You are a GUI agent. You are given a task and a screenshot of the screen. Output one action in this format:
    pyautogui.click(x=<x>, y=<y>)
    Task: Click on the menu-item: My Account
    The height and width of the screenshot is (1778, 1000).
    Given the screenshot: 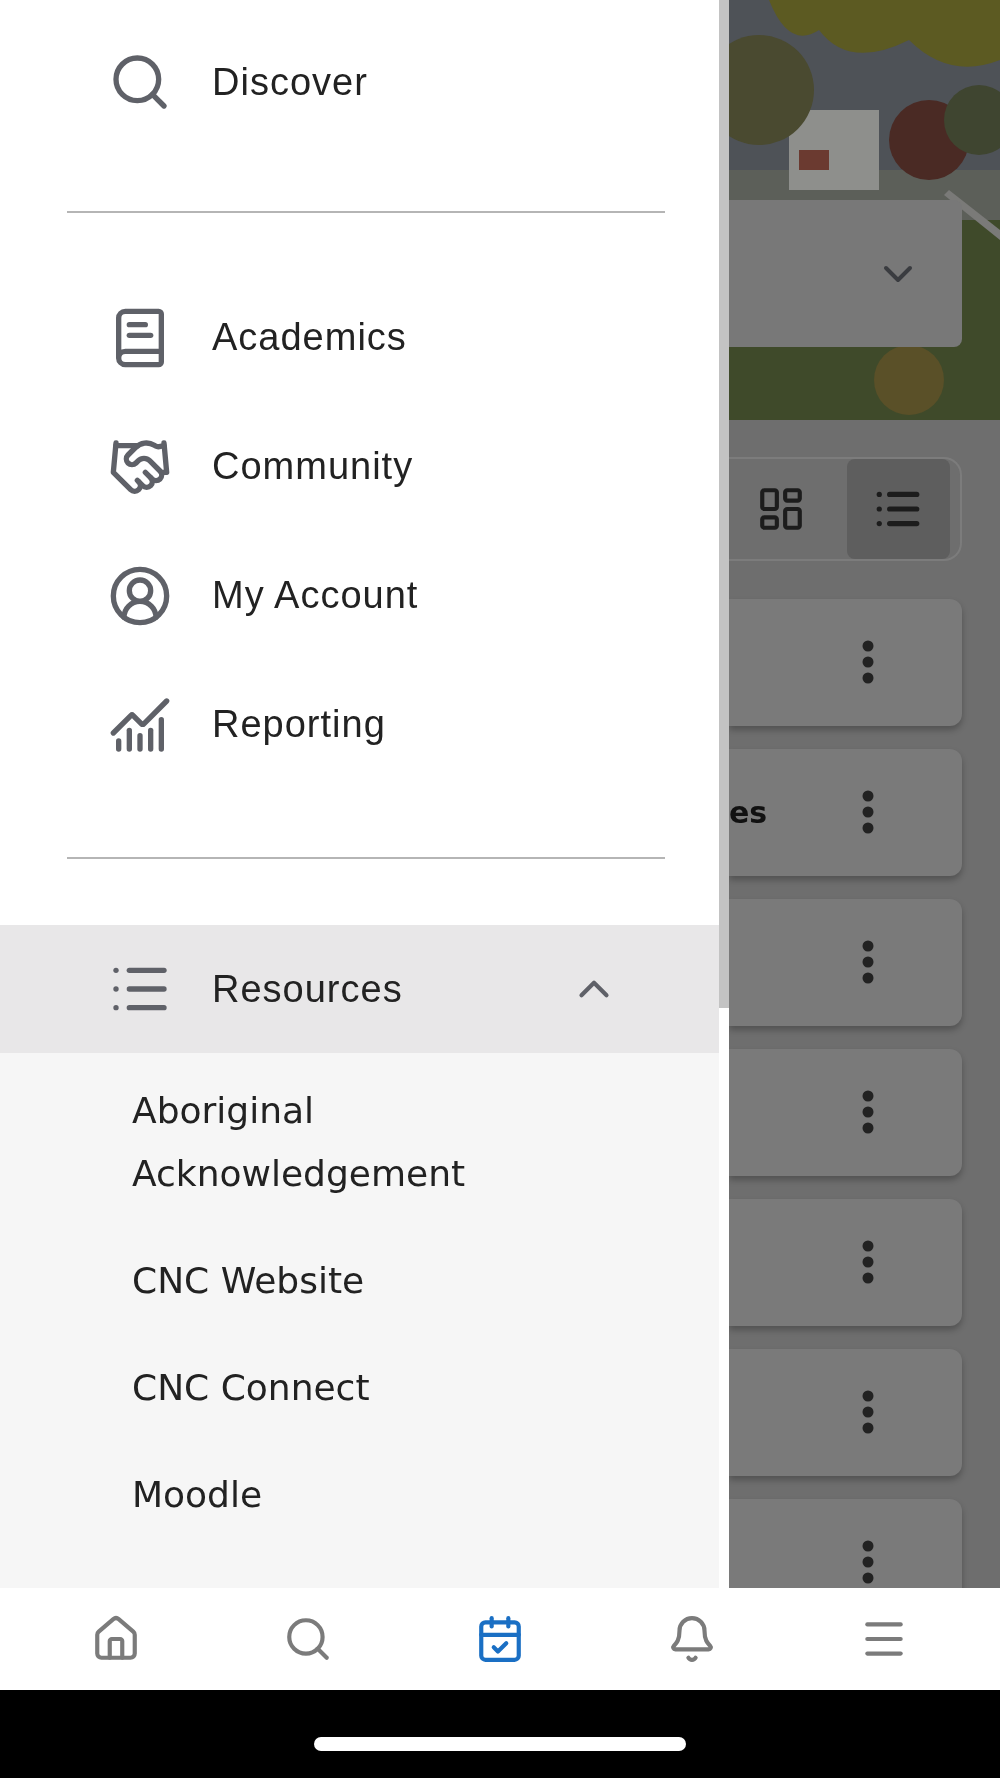 What is the action you would take?
    pyautogui.click(x=359, y=595)
    